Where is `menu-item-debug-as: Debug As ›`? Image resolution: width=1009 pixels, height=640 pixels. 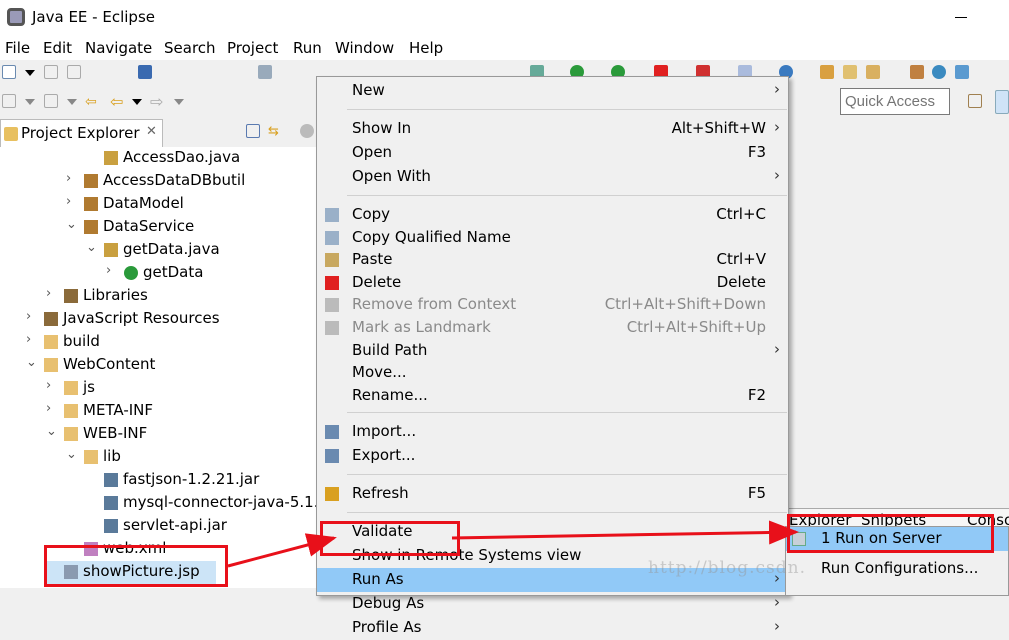 menu-item-debug-as: Debug As › is located at coordinates (552, 604).